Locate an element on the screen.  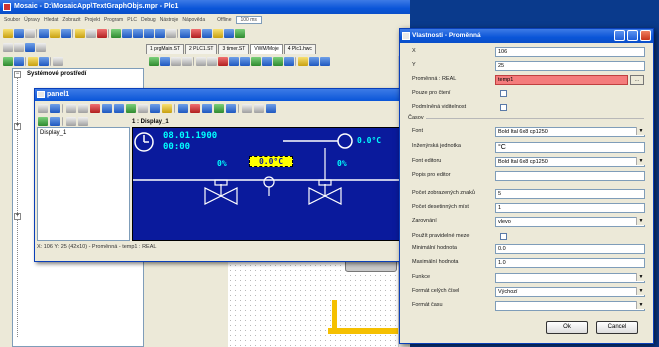
tree-expand-icon: + is located at coordinates (17, 126).